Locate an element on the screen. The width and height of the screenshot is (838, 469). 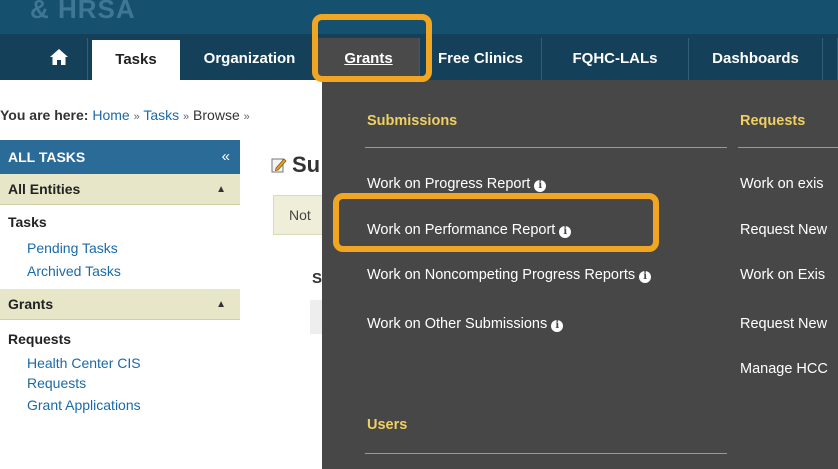
sidebar-group-requests: Requests is located at coordinates (40, 339).